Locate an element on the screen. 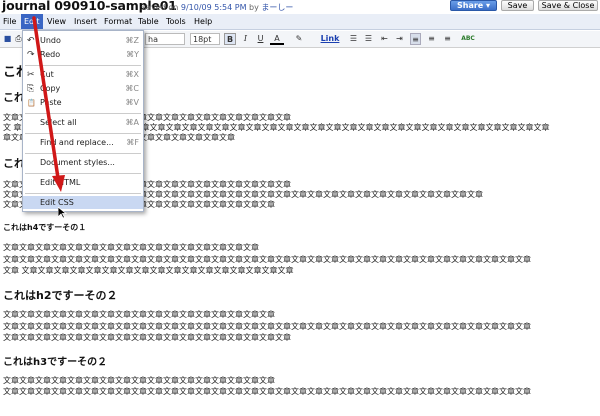 This screenshot has height=416, width=600. menu-item-label: Undo is located at coordinates (50, 40).